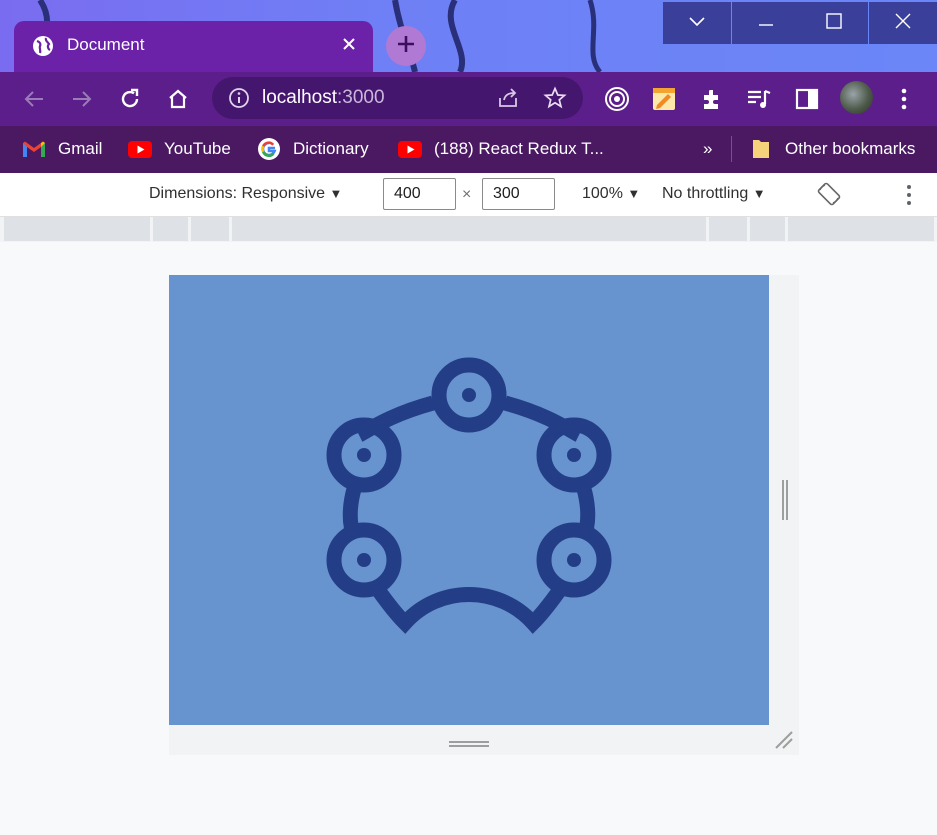  I want to click on resize-handle-corner, so click(784, 740).